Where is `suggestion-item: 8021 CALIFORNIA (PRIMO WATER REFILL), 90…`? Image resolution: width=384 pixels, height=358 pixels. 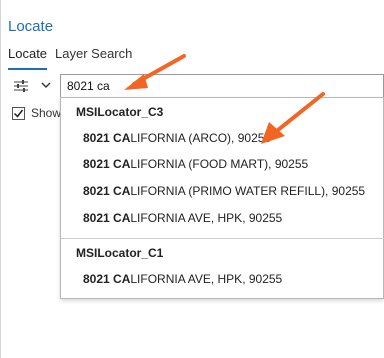
suggestion-item: 8021 CALIFORNIA (PRIMO WATER REFILL), 90… is located at coordinates (224, 191).